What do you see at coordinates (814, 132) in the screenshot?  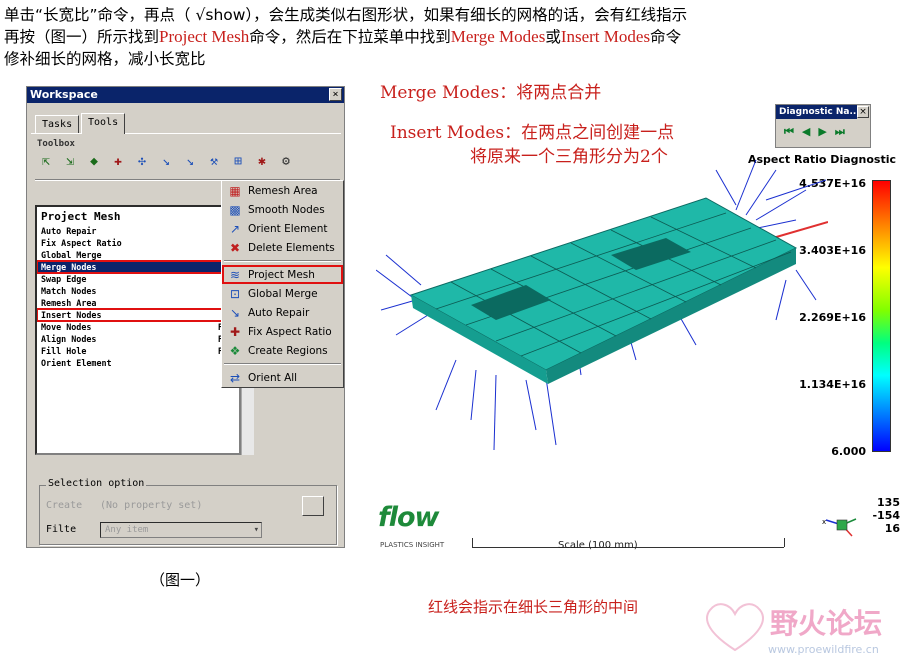 I see `diagnostic-nav-buttons: ⏮ ◀ ▶ ⏭` at bounding box center [814, 132].